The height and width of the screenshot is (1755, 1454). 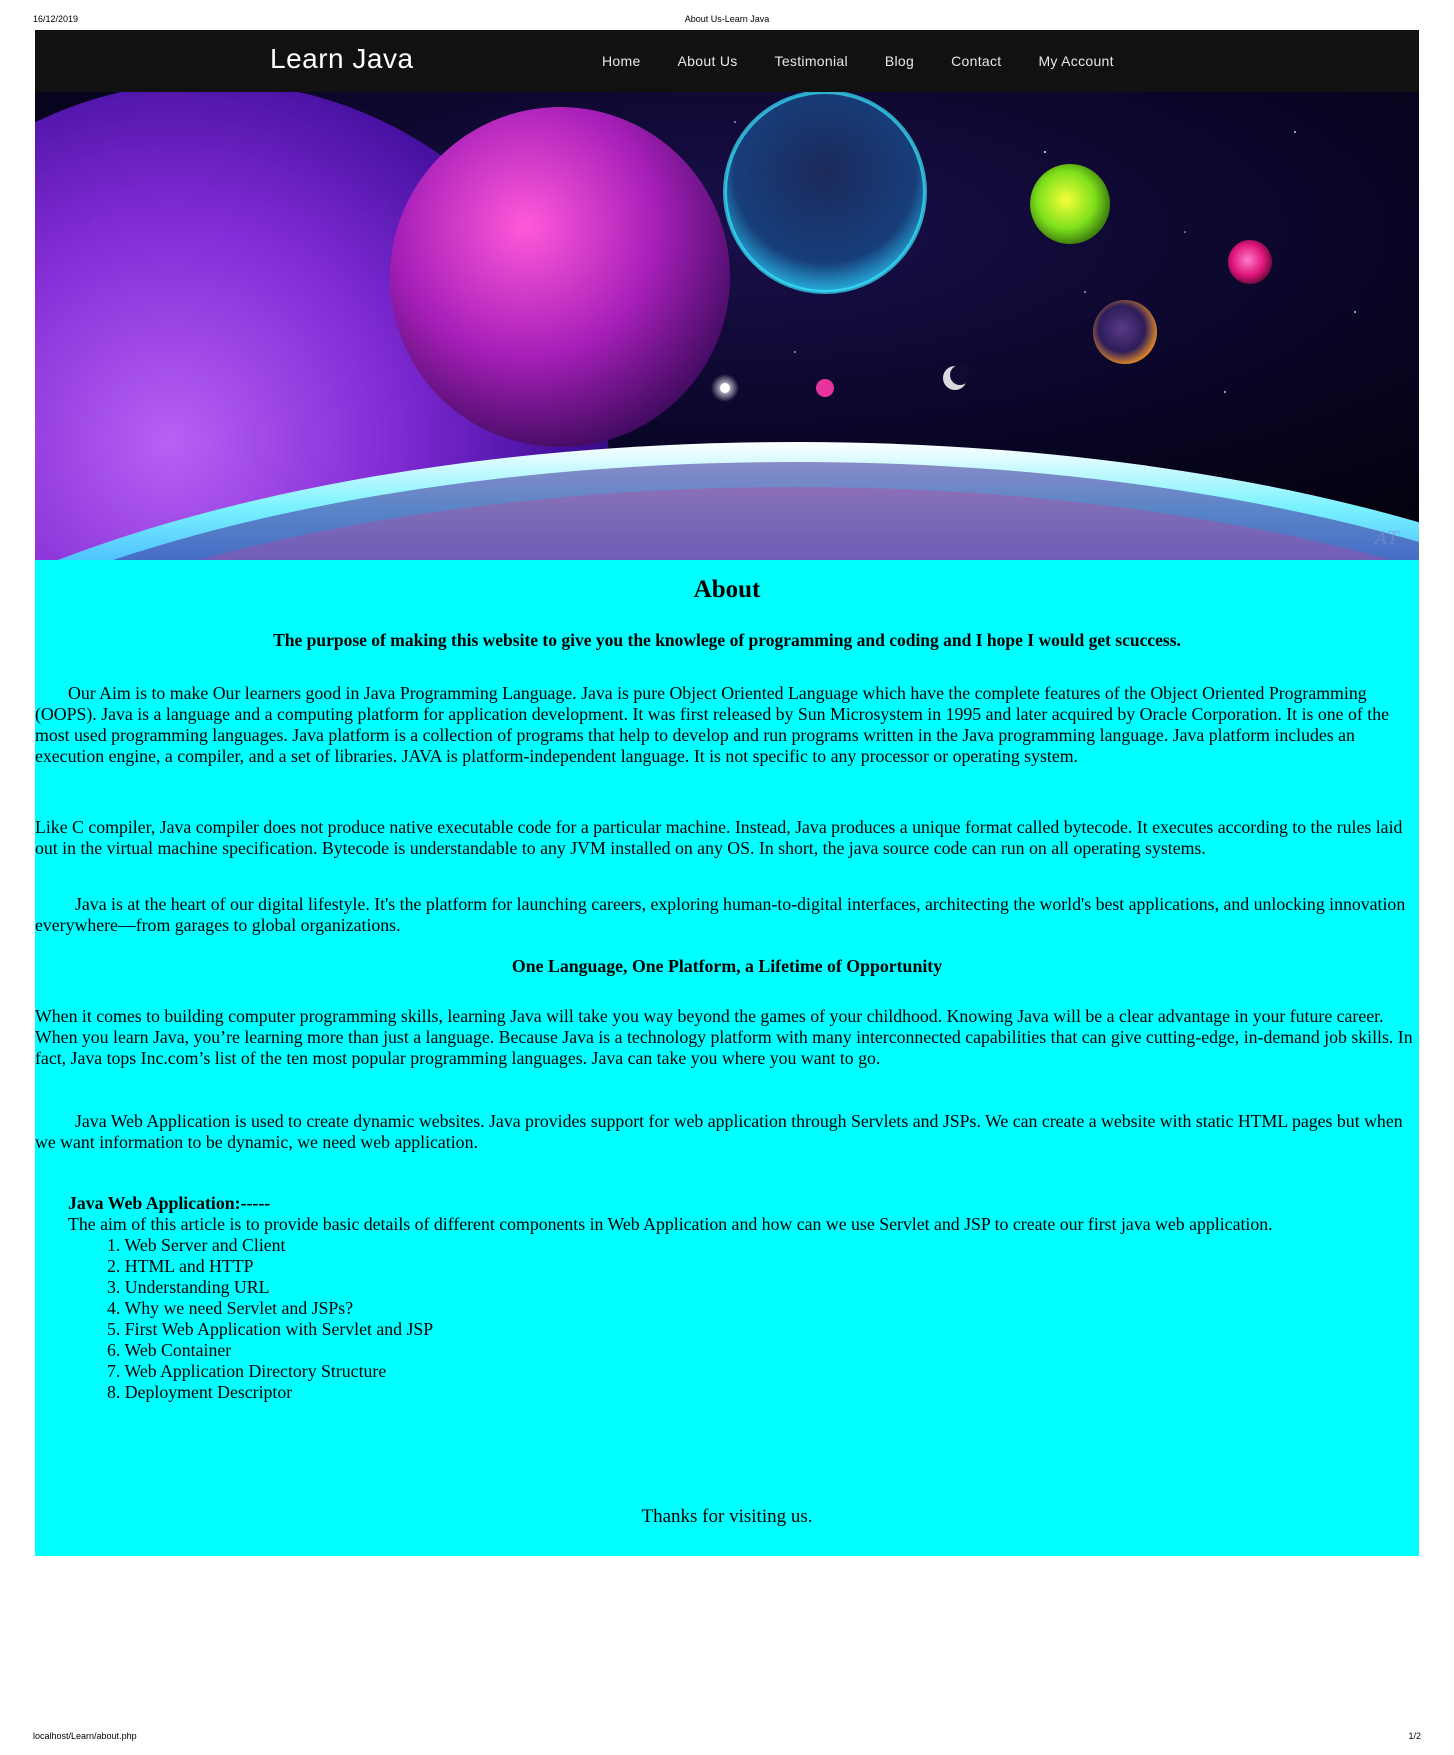 I want to click on nav-my-account-link: My Account, so click(x=1075, y=61).